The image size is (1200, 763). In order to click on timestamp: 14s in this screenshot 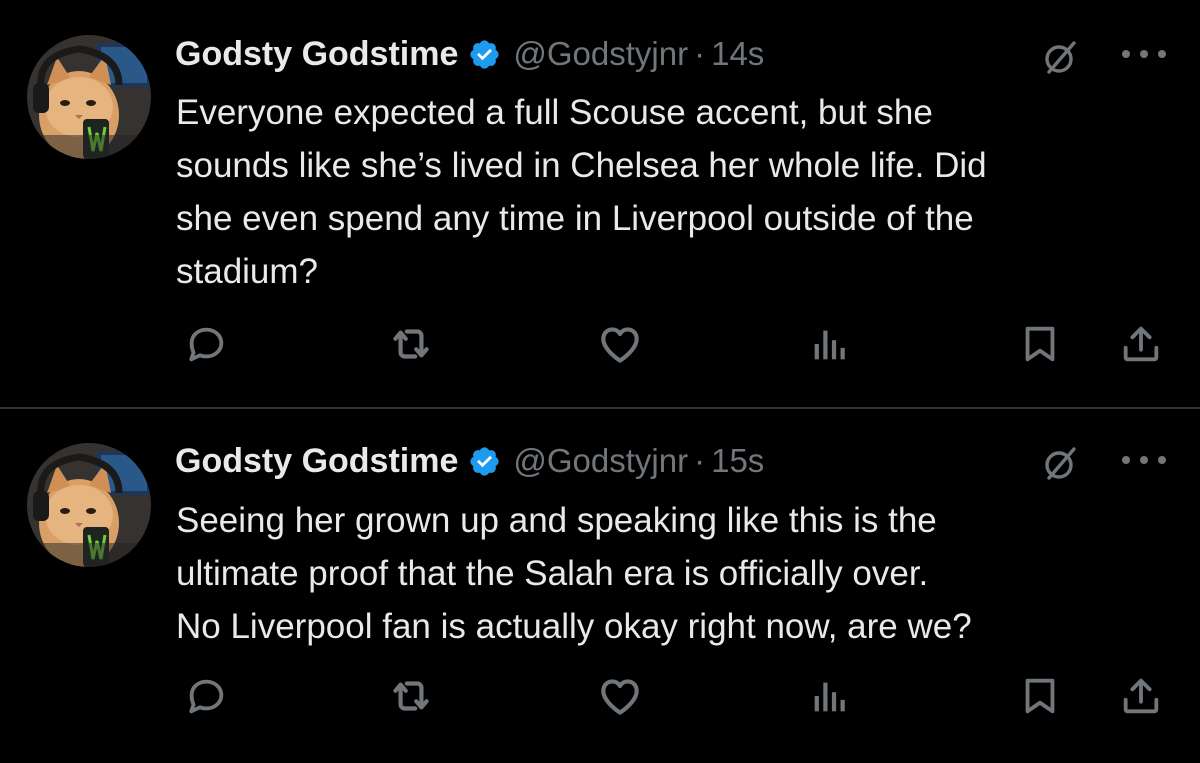, I will do `click(737, 54)`.